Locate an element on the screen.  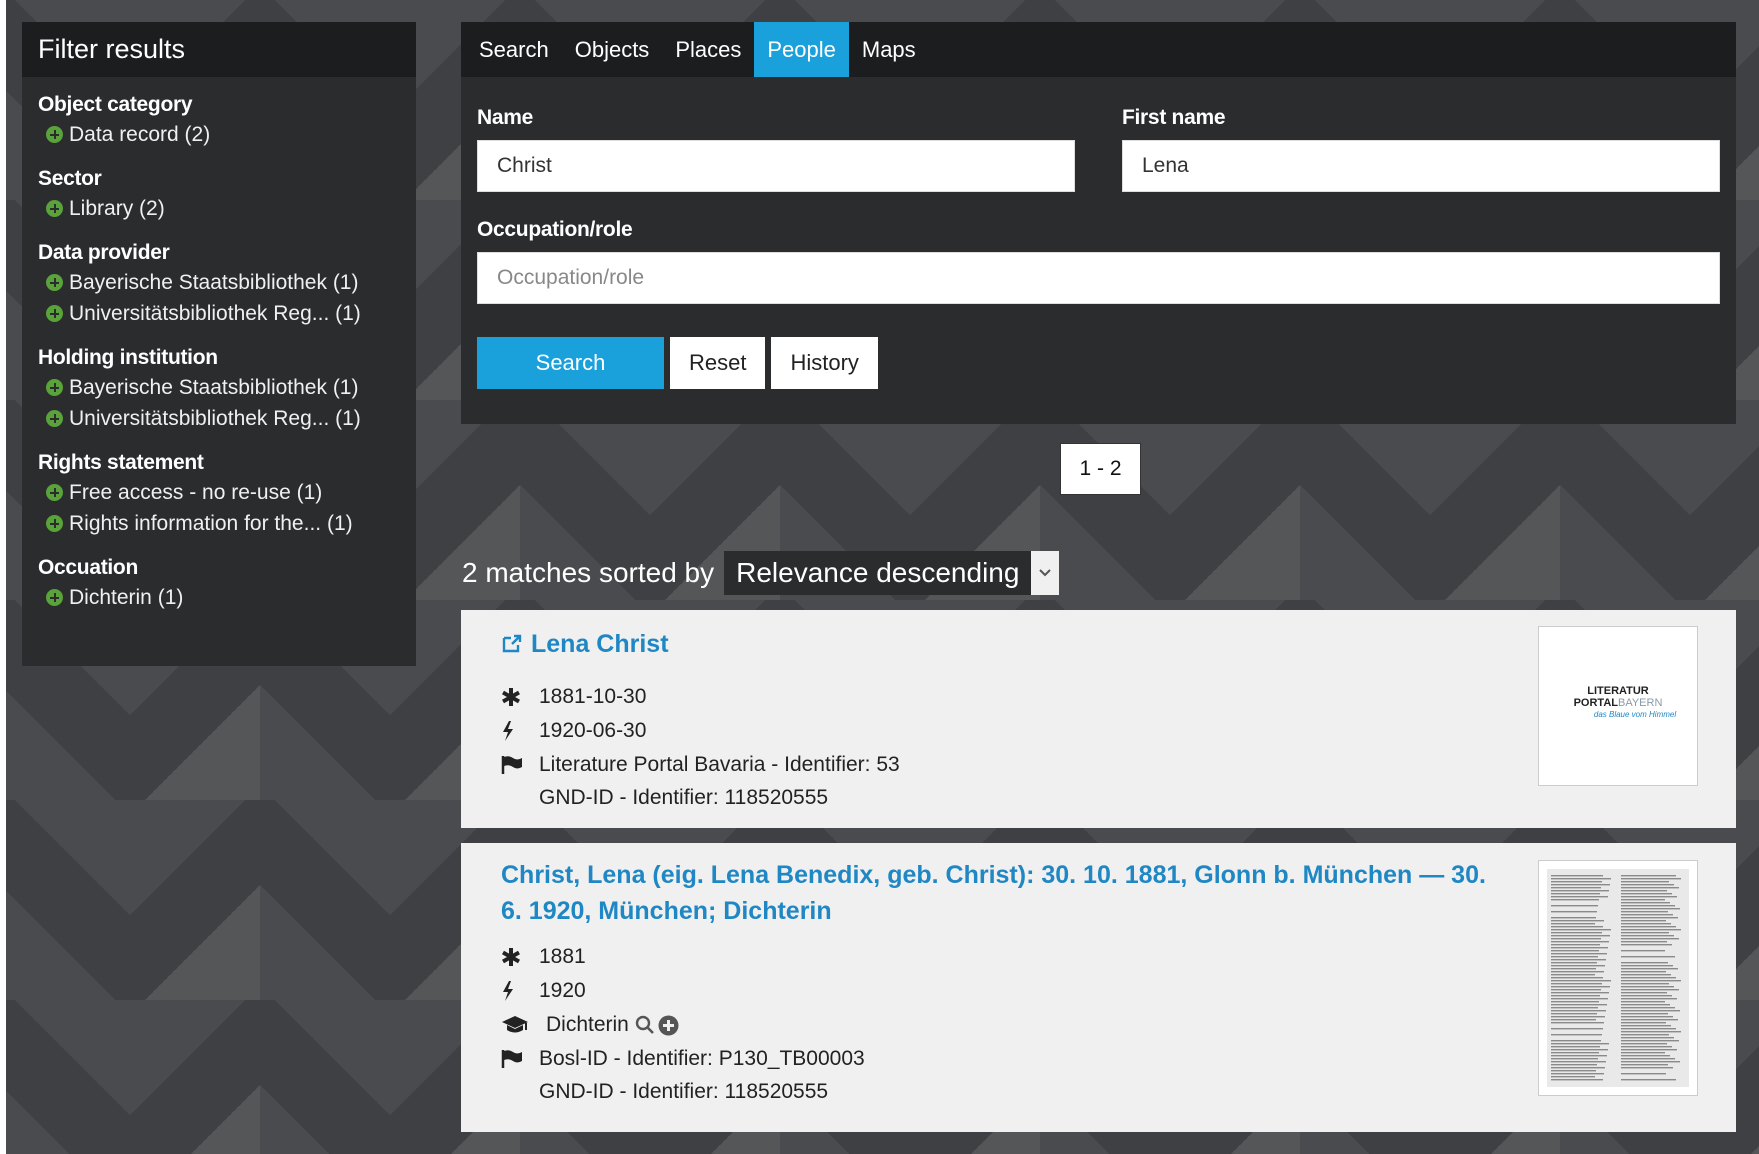
facet-item-label: Data record (2) is located at coordinates (140, 134).